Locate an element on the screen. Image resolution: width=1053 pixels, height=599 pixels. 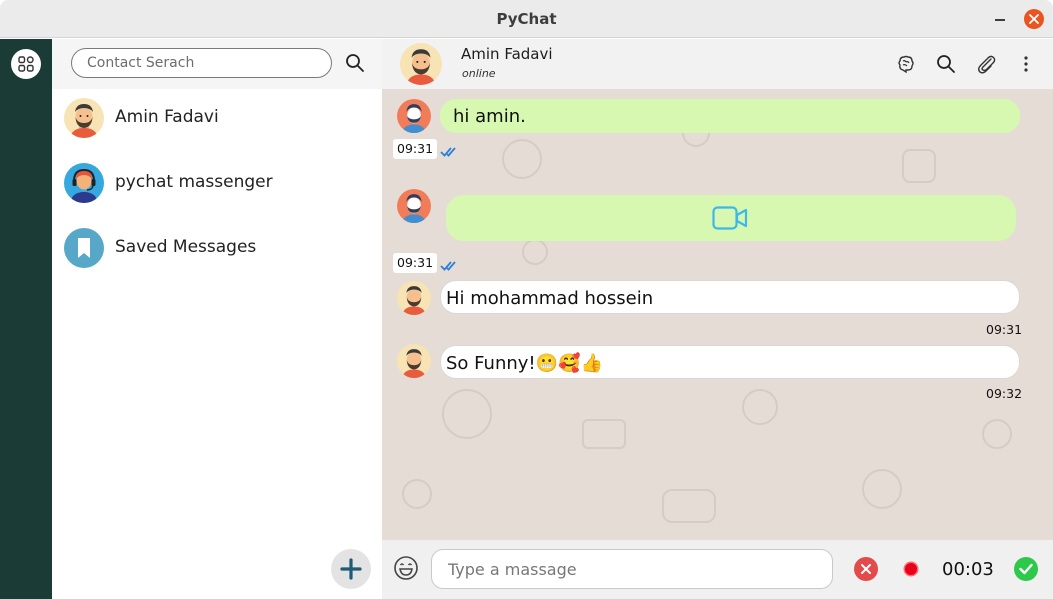
message-input is located at coordinates (632, 569).